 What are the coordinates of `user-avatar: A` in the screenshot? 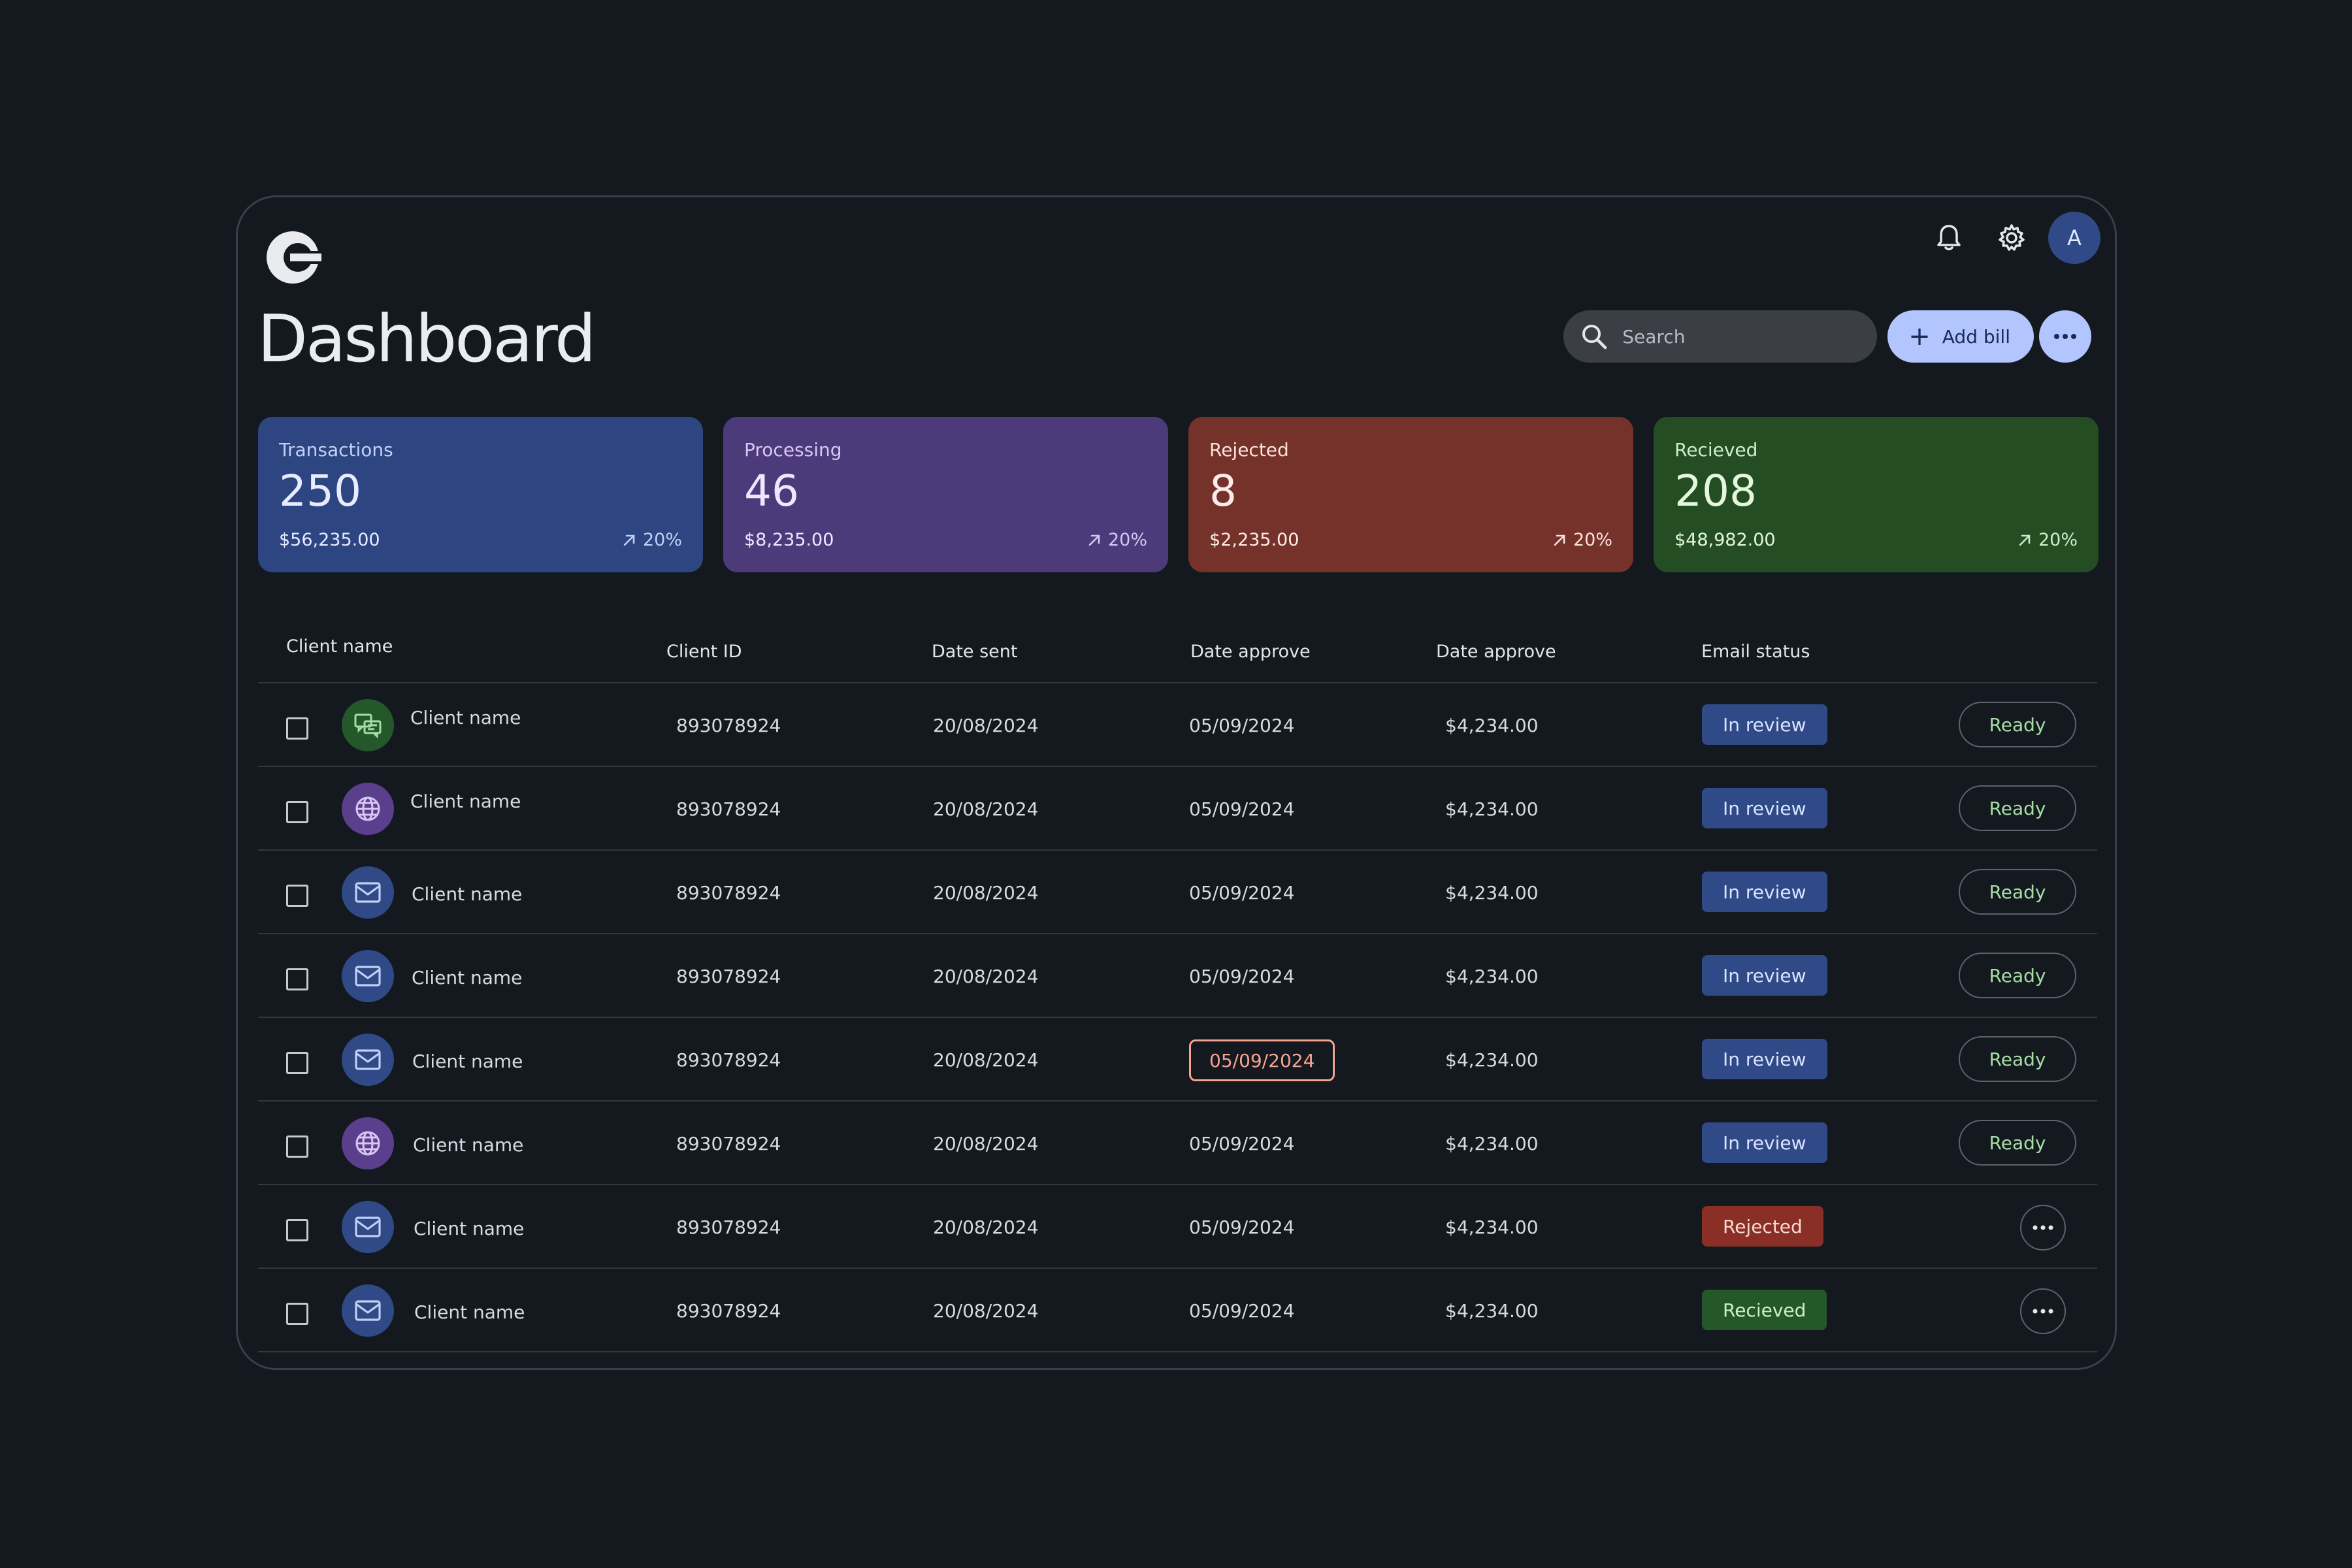 It's located at (2074, 238).